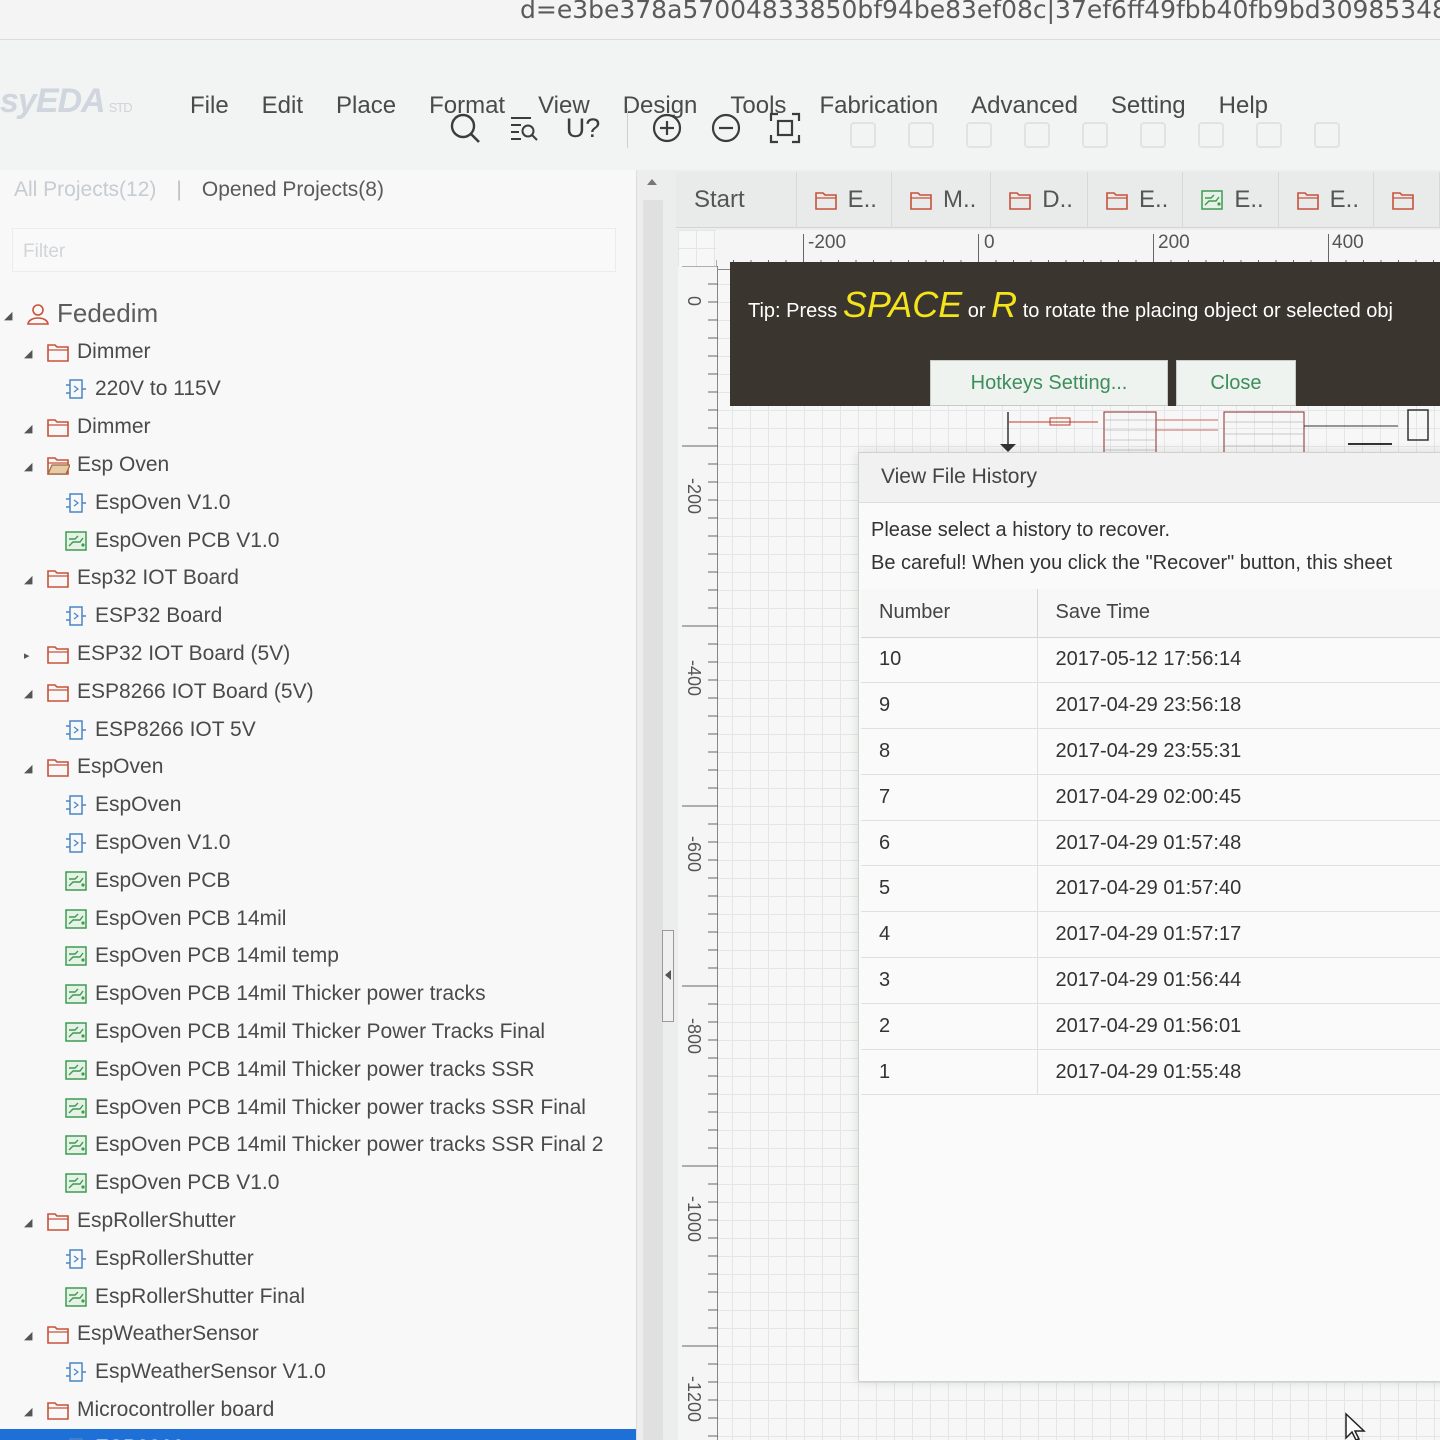 The width and height of the screenshot is (1440, 1440). Describe the element at coordinates (949, 613) in the screenshot. I see `column-header-number: Number` at that location.